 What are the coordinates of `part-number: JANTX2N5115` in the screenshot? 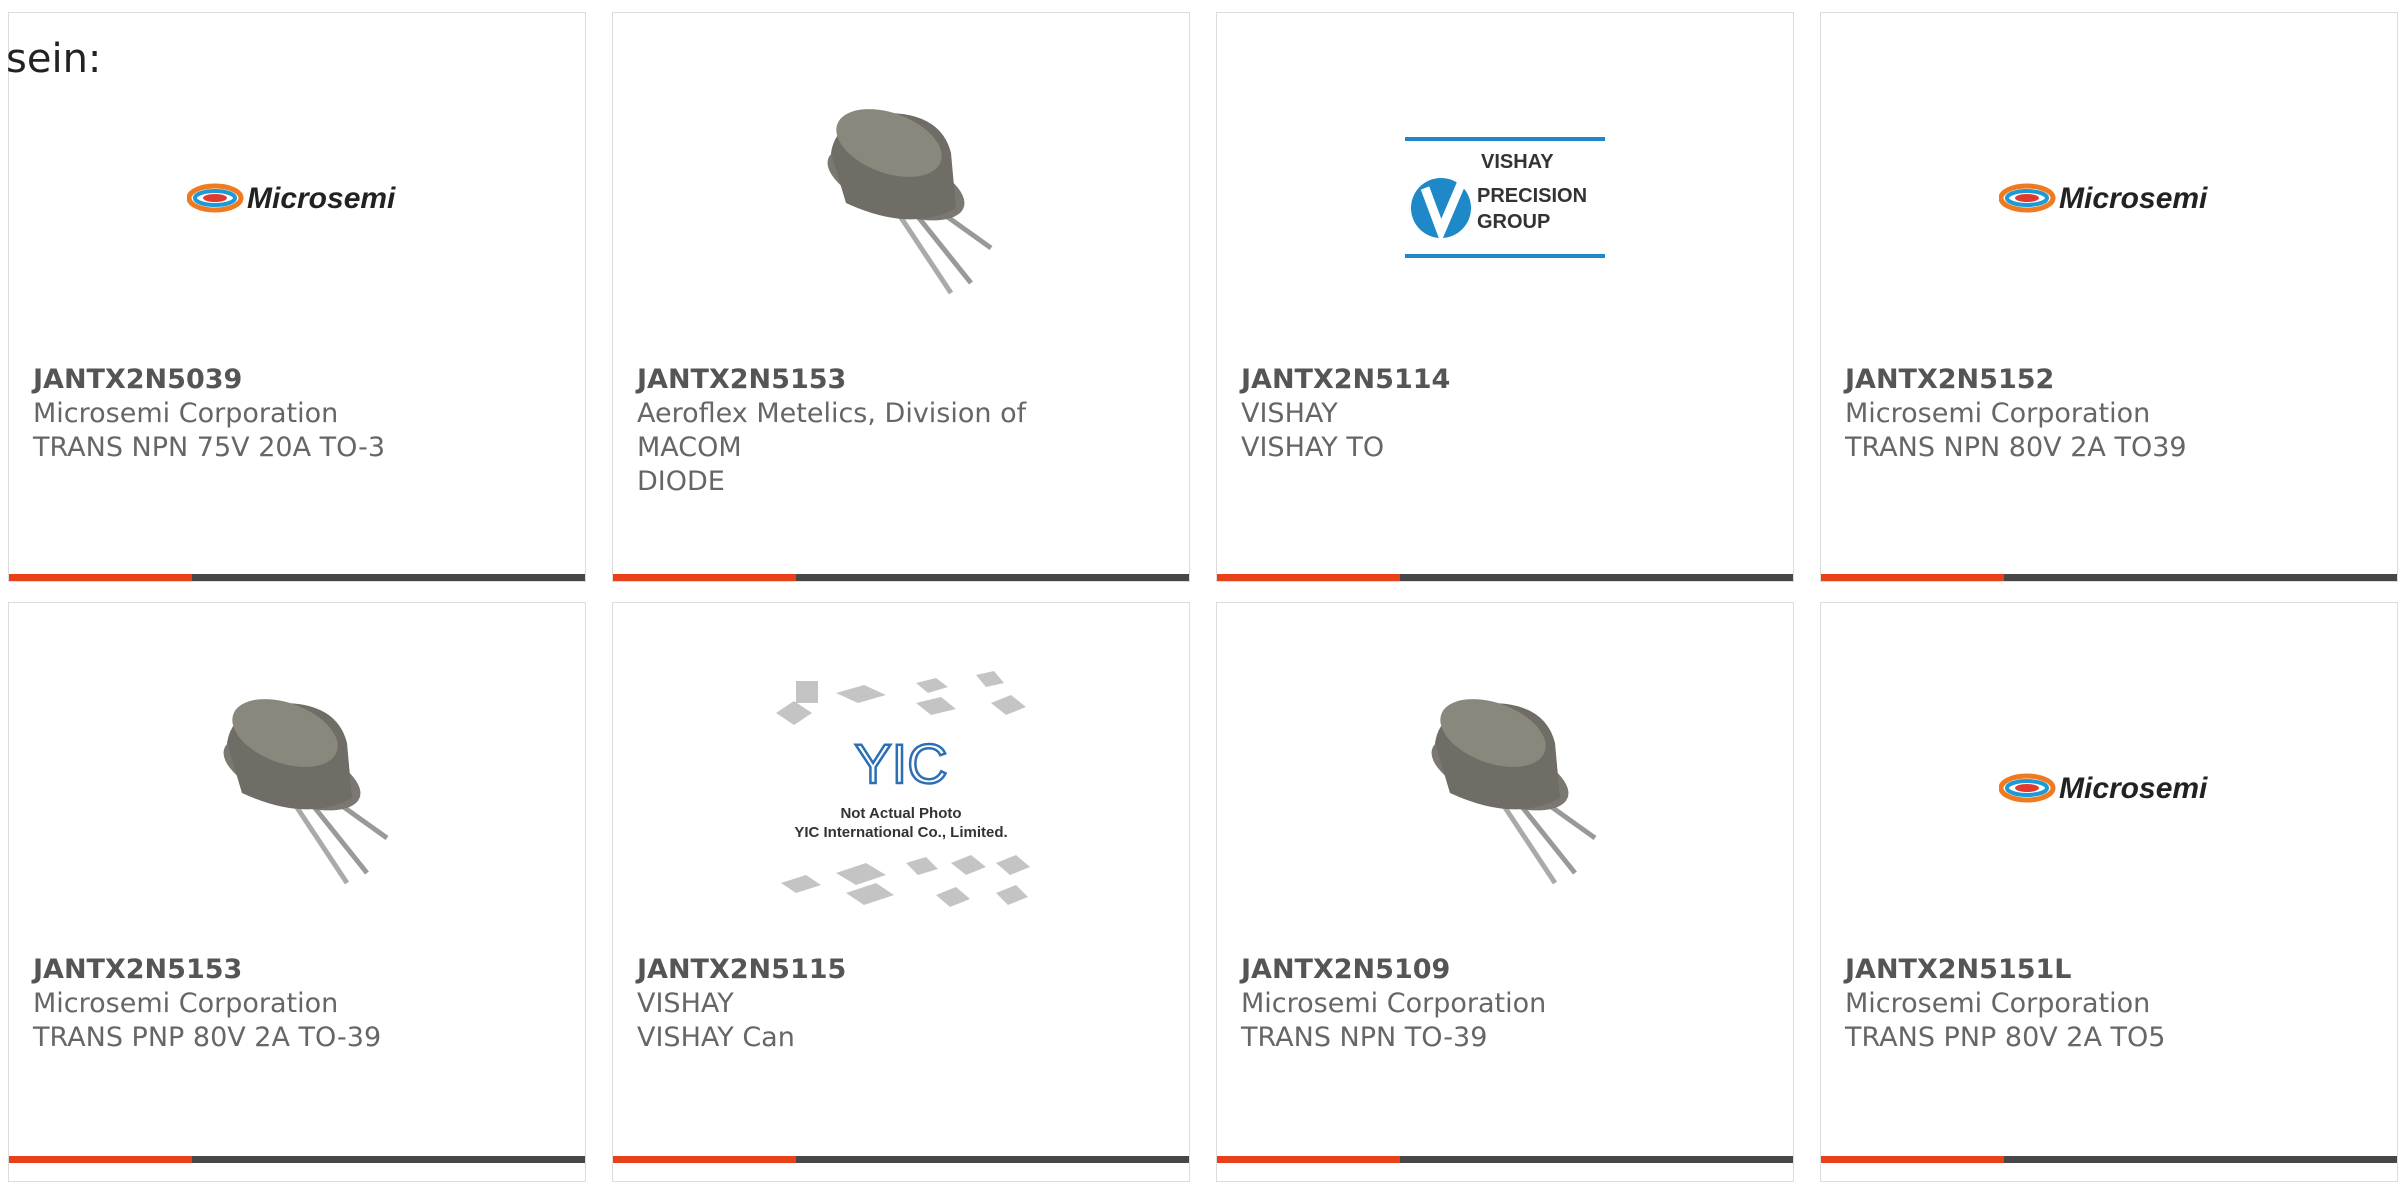 It's located at (901, 970).